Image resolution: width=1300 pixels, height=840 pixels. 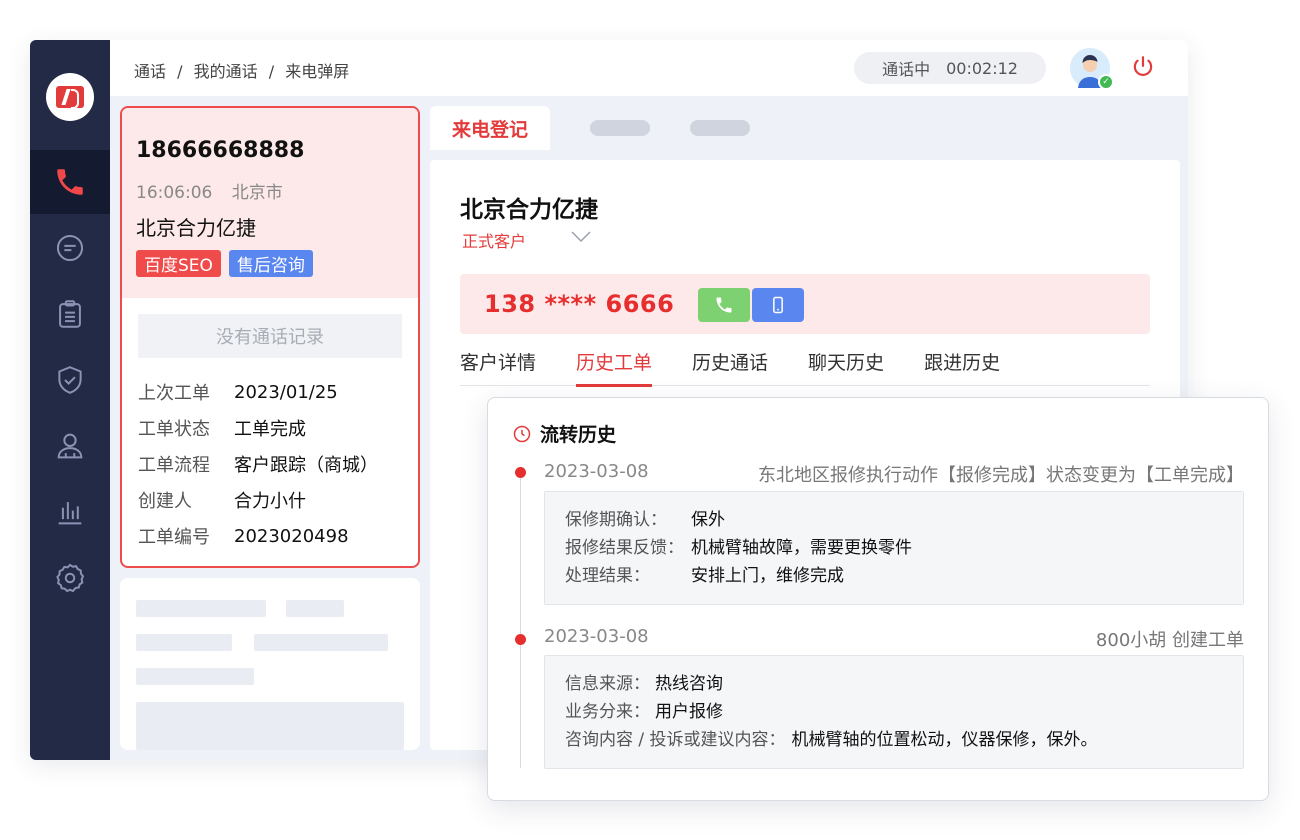 I want to click on call-timer: 00:02:12, so click(x=982, y=68).